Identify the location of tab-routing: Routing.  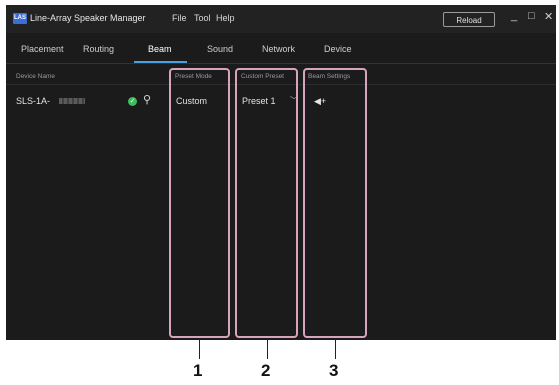
(98, 49).